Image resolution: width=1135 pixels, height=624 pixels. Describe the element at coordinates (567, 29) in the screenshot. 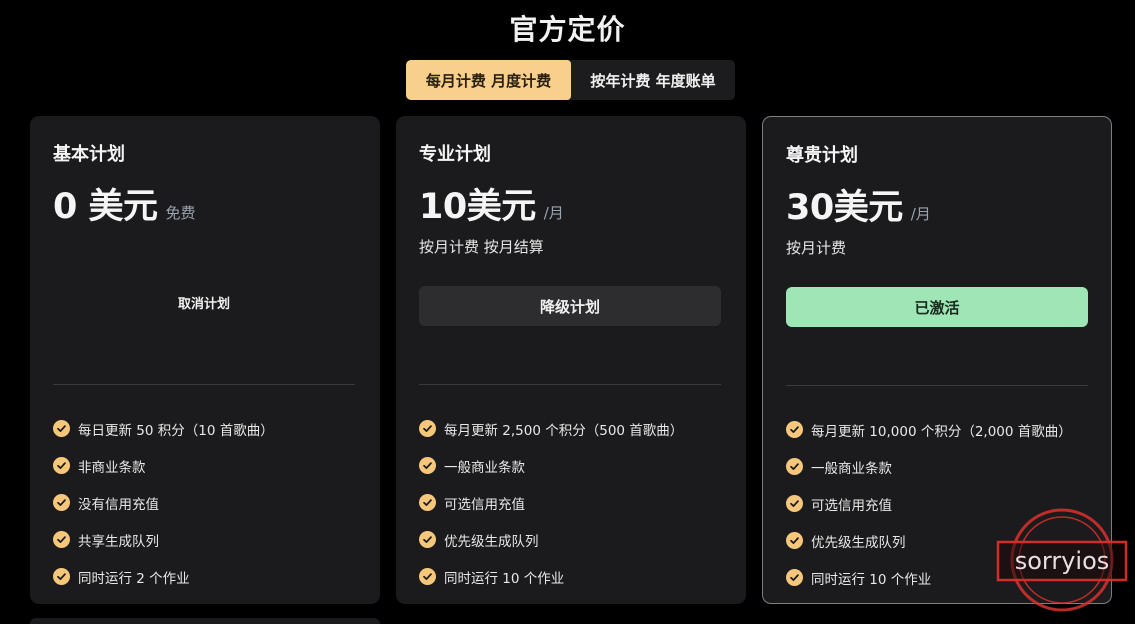

I see `page-title: 官方定价` at that location.